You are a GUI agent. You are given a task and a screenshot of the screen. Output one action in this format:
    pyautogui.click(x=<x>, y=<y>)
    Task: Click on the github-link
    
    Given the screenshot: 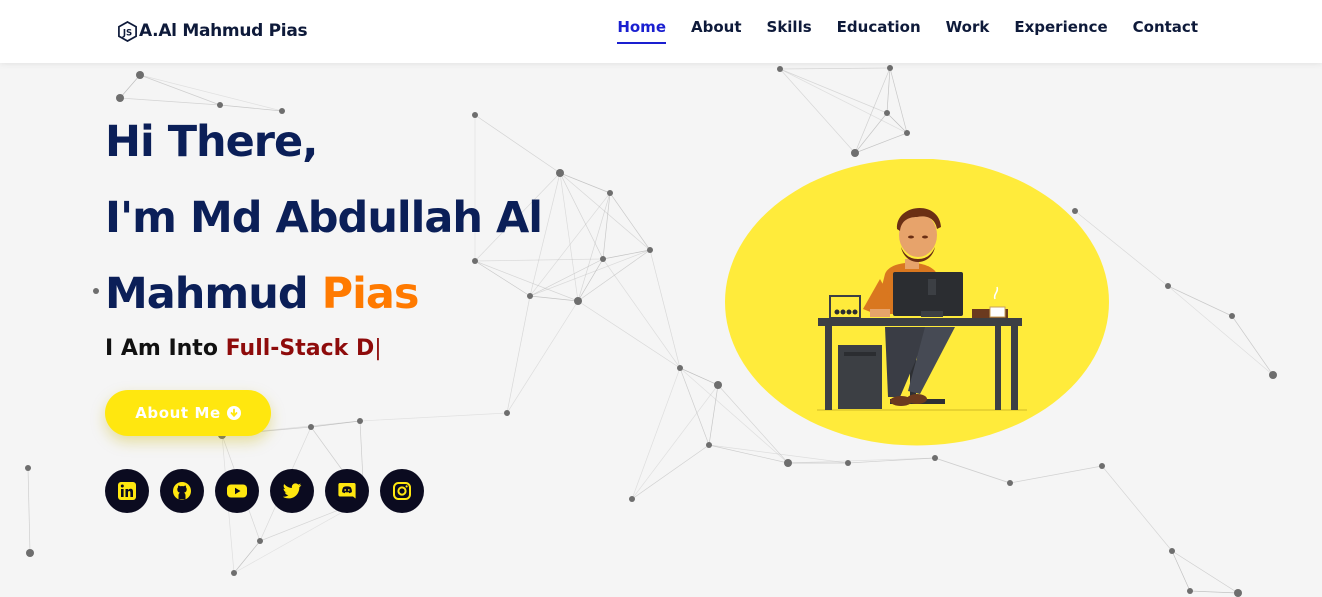 What is the action you would take?
    pyautogui.click(x=182, y=491)
    